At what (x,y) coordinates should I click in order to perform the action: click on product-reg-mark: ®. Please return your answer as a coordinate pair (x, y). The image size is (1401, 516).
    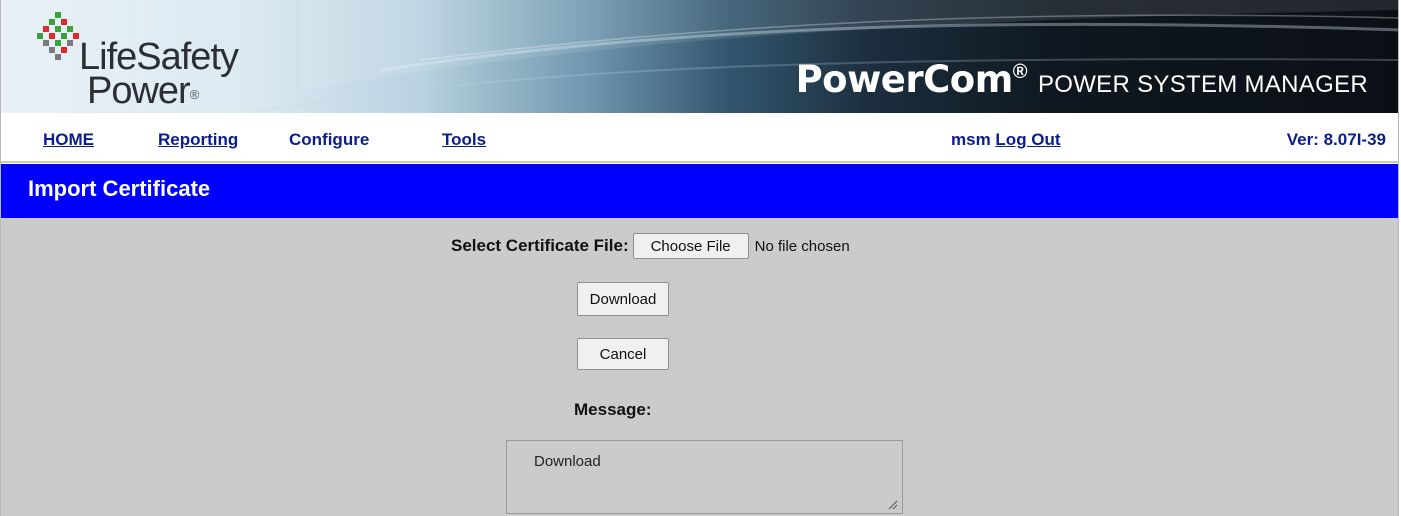
    Looking at the image, I should click on (1020, 72).